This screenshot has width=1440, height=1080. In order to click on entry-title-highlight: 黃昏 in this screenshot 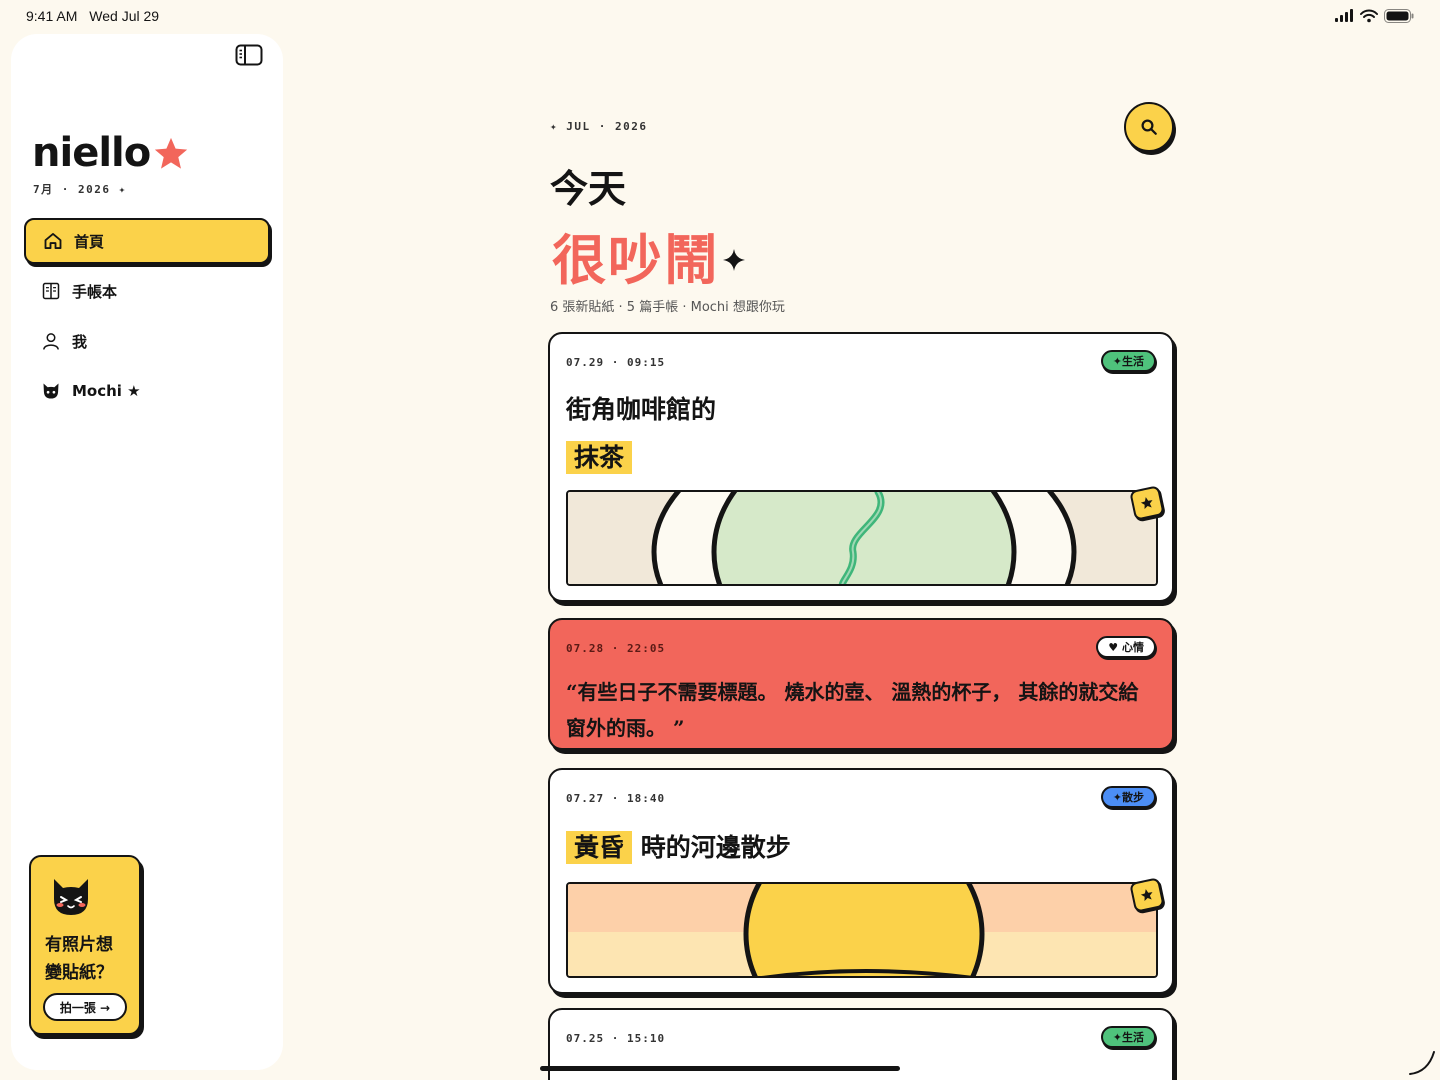, I will do `click(599, 847)`.